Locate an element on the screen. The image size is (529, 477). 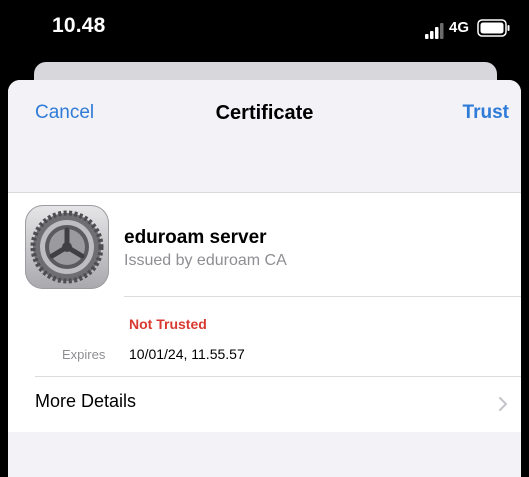
more-details-label: More Details is located at coordinates (86, 401).